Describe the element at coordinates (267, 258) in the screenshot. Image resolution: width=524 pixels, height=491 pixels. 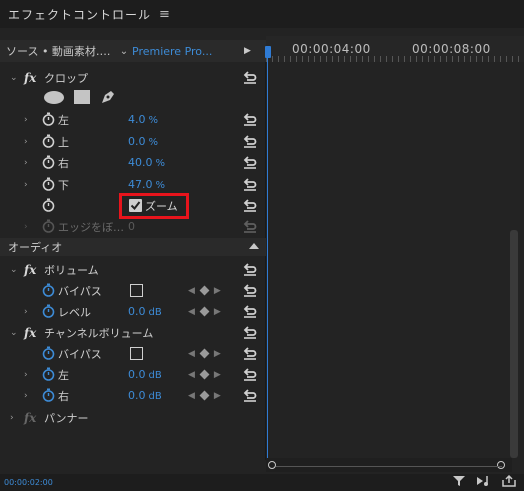
I see `playhead-line` at that location.